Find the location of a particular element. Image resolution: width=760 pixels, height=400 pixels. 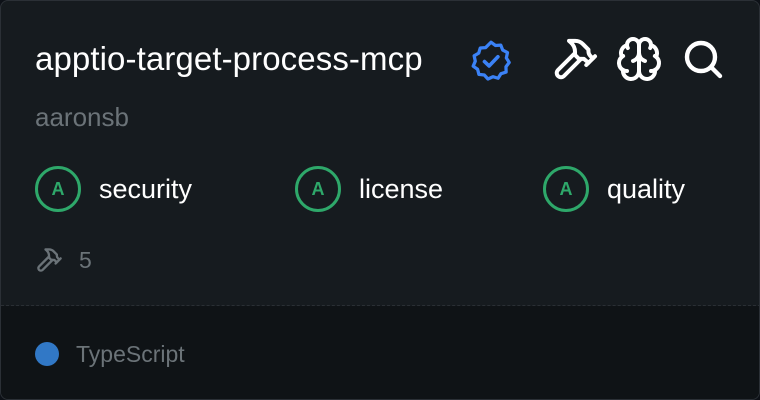

security-label: security is located at coordinates (146, 188).